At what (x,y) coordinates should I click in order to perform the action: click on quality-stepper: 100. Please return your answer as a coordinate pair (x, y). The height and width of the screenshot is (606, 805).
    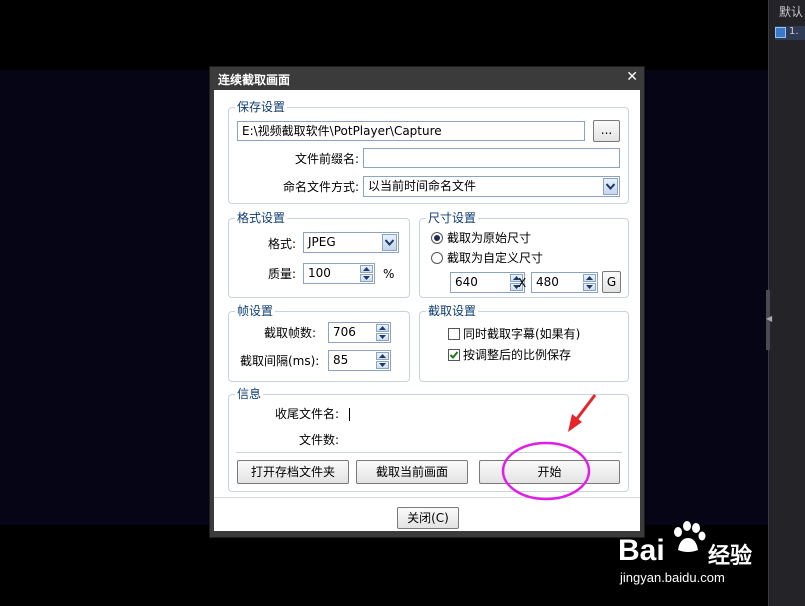
    Looking at the image, I should click on (339, 273).